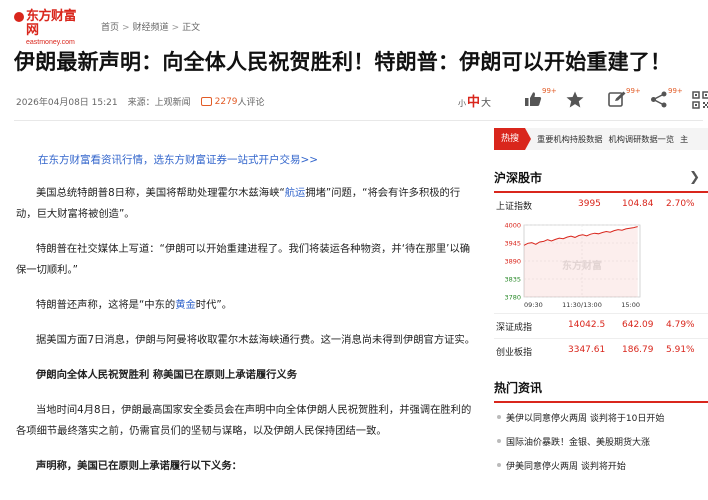 The height and width of the screenshot is (500, 708). Describe the element at coordinates (251, 103) in the screenshot. I see `comment-suffix: 人评论` at that location.